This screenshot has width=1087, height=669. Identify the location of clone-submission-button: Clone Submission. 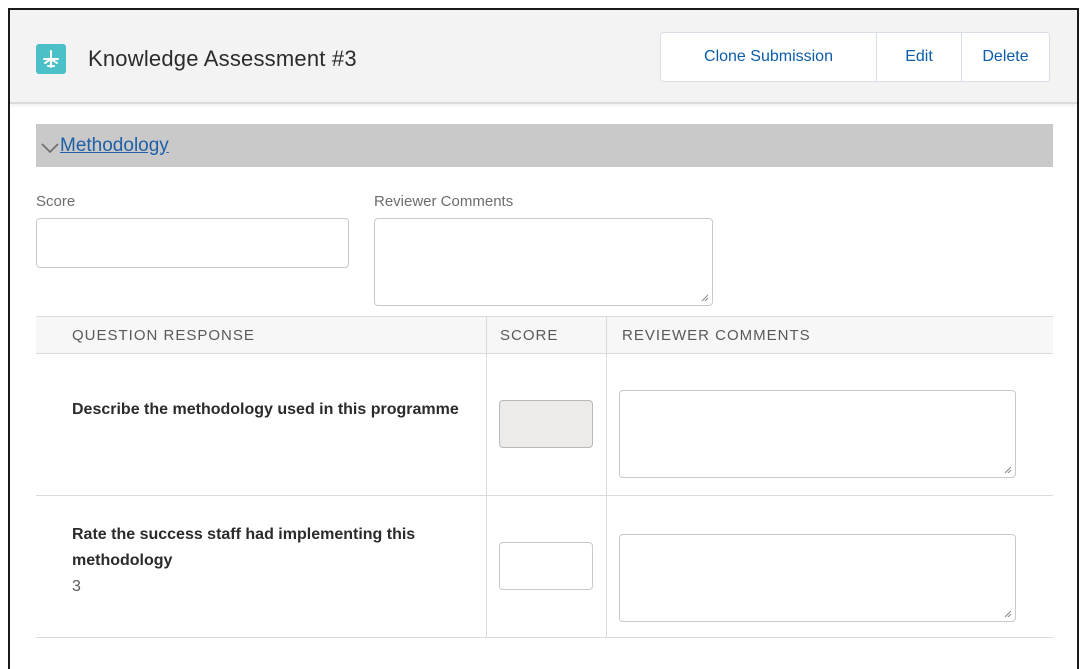
(769, 57).